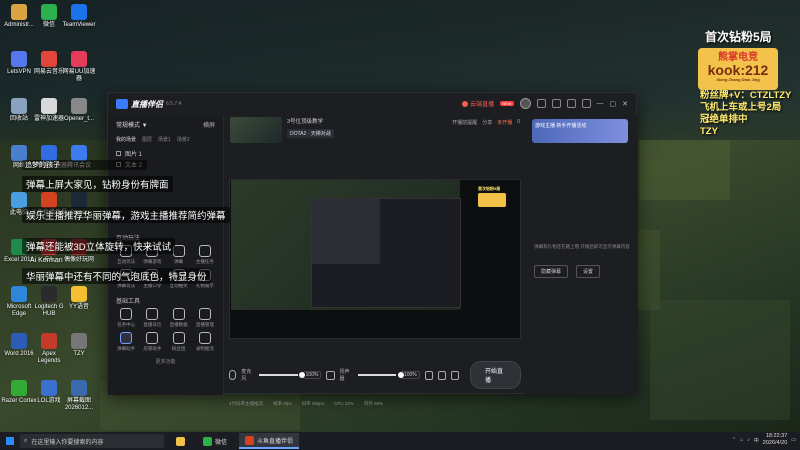  I want to click on speaker-volume-slider, so click(380, 375).